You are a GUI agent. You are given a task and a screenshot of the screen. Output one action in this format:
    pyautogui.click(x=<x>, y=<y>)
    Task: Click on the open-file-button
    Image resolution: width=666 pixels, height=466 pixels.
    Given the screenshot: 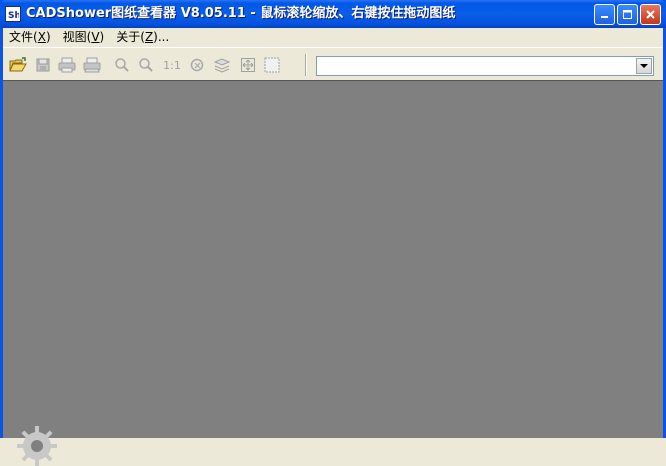 What is the action you would take?
    pyautogui.click(x=18, y=65)
    